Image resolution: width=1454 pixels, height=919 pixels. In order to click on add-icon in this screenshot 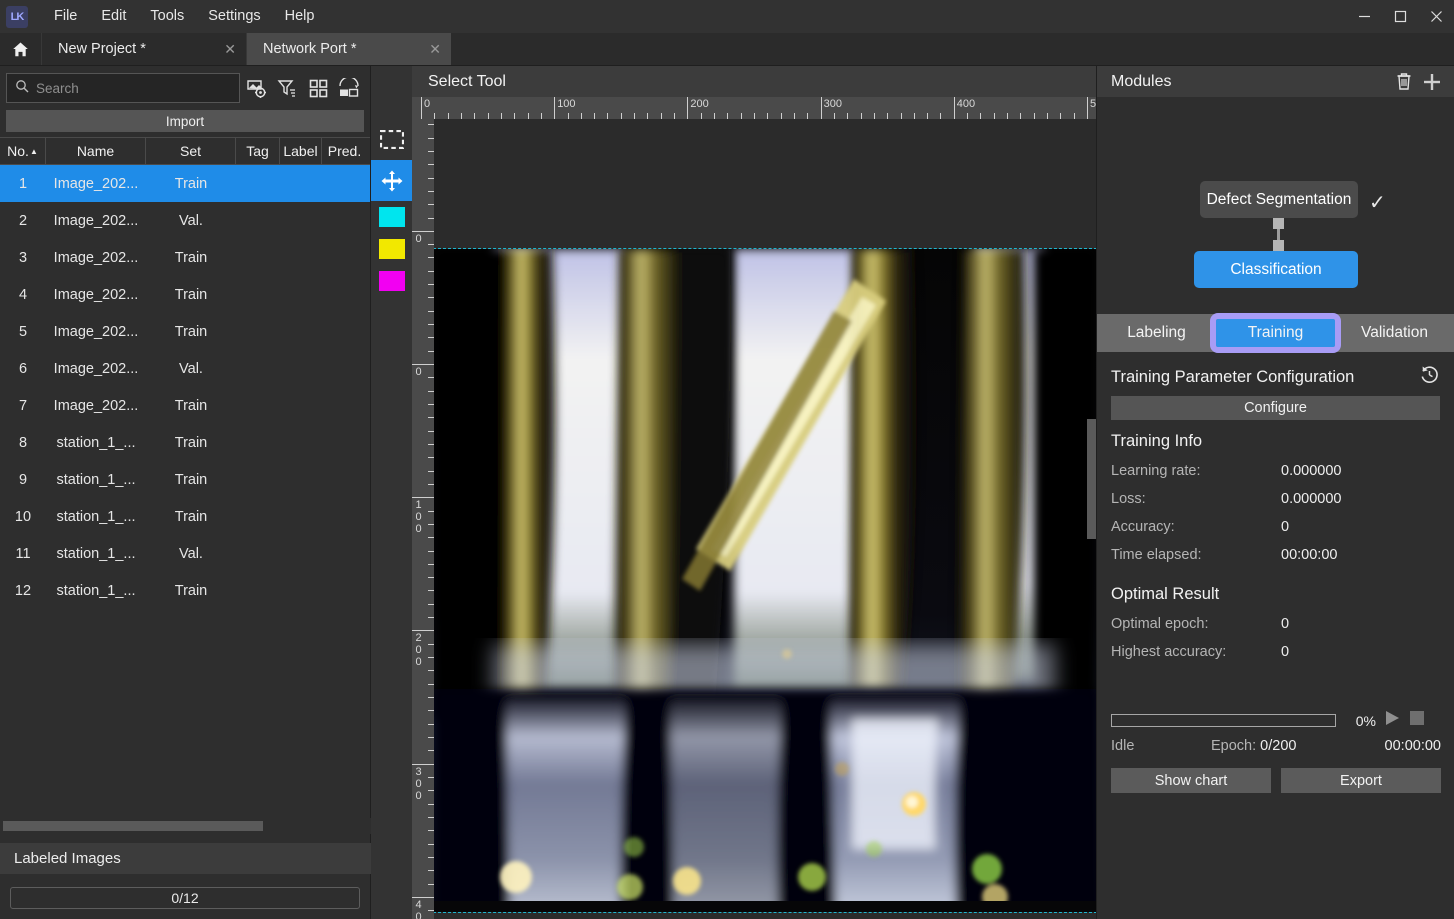, I will do `click(1432, 82)`.